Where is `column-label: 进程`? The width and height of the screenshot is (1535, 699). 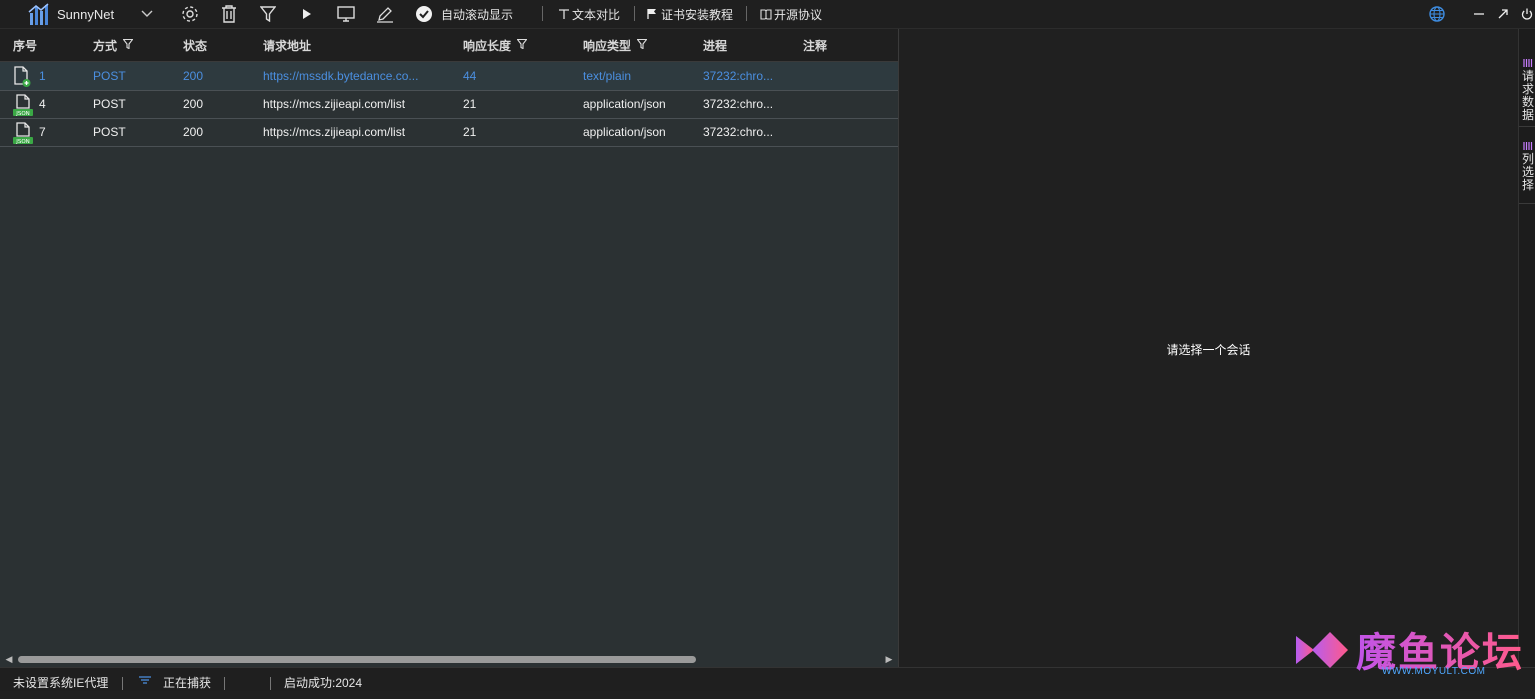
column-label: 进程 is located at coordinates (715, 45).